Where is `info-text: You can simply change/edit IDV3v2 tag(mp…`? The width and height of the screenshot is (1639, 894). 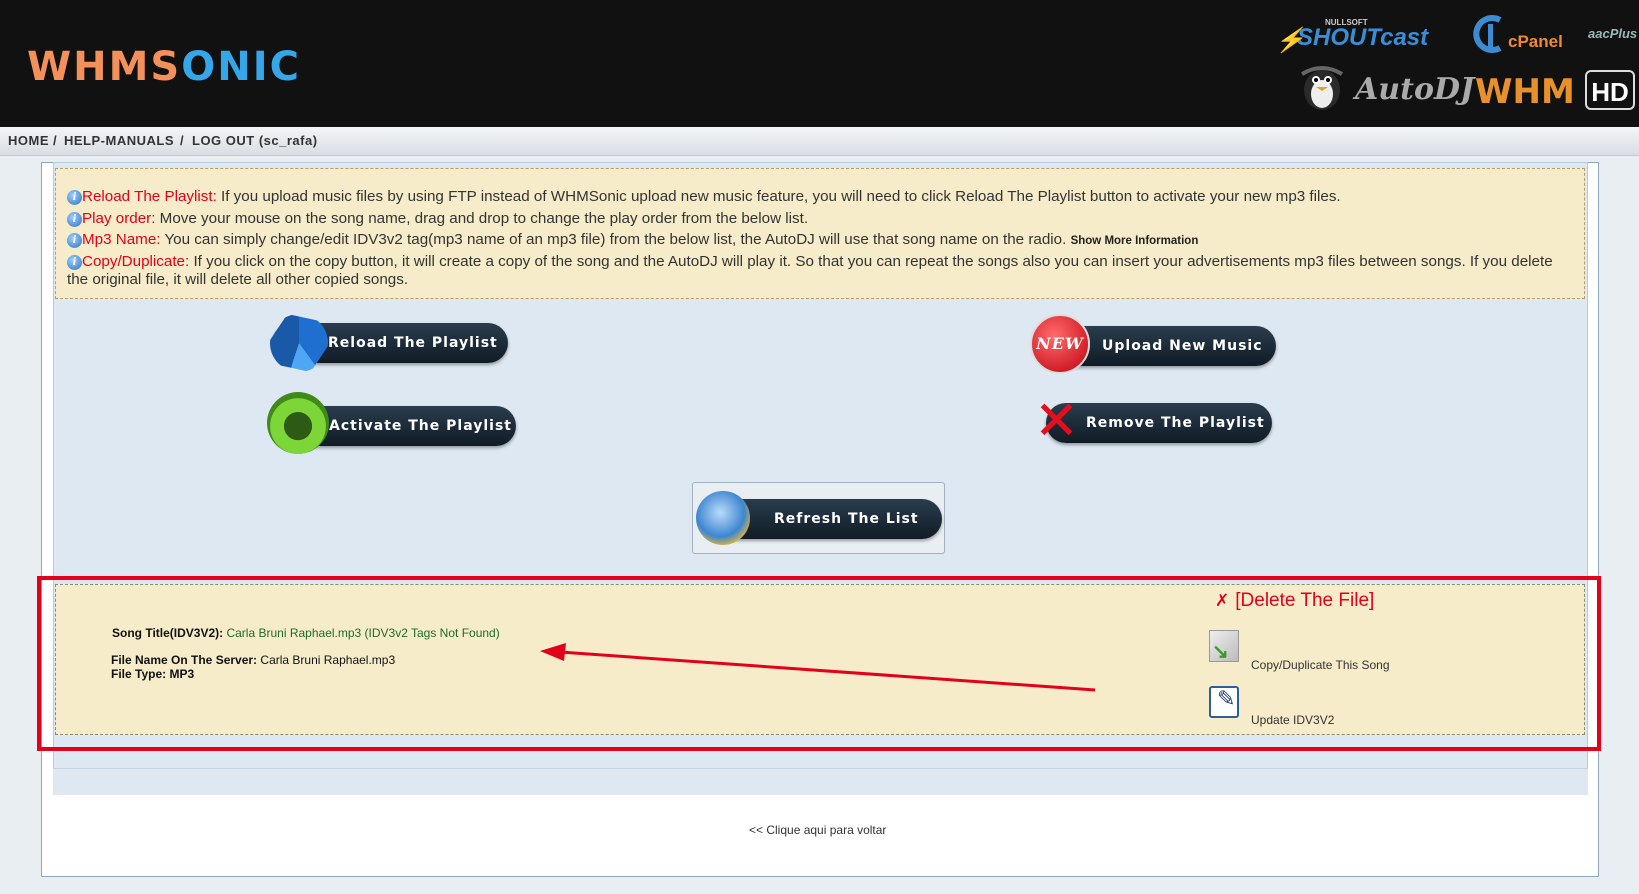 info-text: You can simply change/edit IDV3v2 tag(mp… is located at coordinates (613, 239).